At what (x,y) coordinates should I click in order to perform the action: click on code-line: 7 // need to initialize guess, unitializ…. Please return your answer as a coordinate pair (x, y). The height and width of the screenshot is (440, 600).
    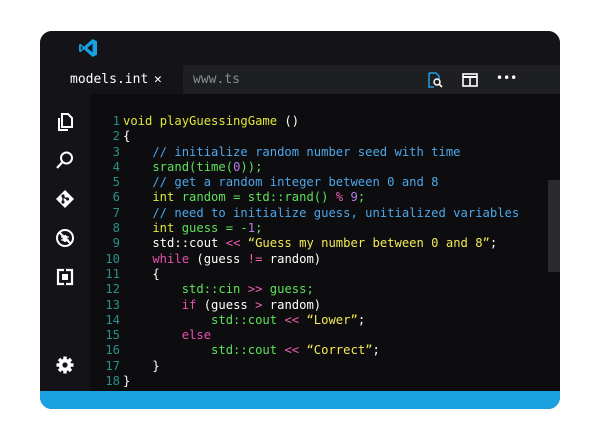
    Looking at the image, I should click on (319, 213).